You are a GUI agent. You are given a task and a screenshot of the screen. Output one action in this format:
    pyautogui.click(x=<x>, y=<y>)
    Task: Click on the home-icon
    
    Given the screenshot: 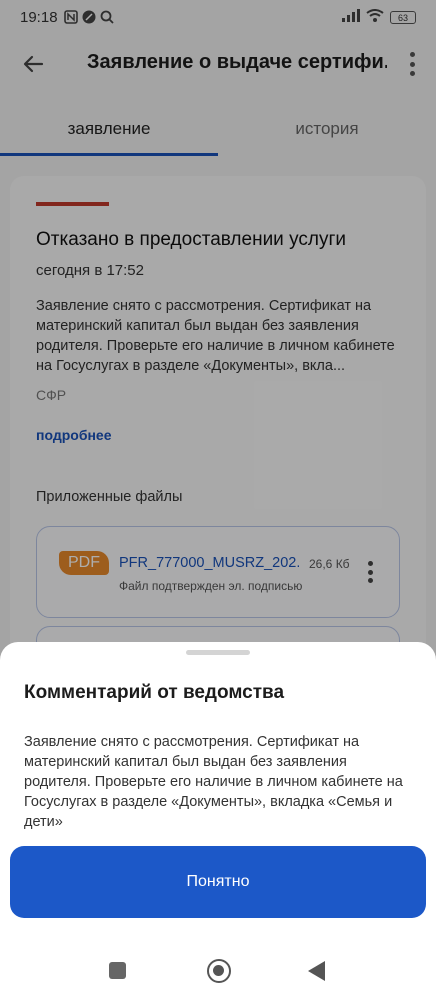 What is the action you would take?
    pyautogui.click(x=219, y=971)
    